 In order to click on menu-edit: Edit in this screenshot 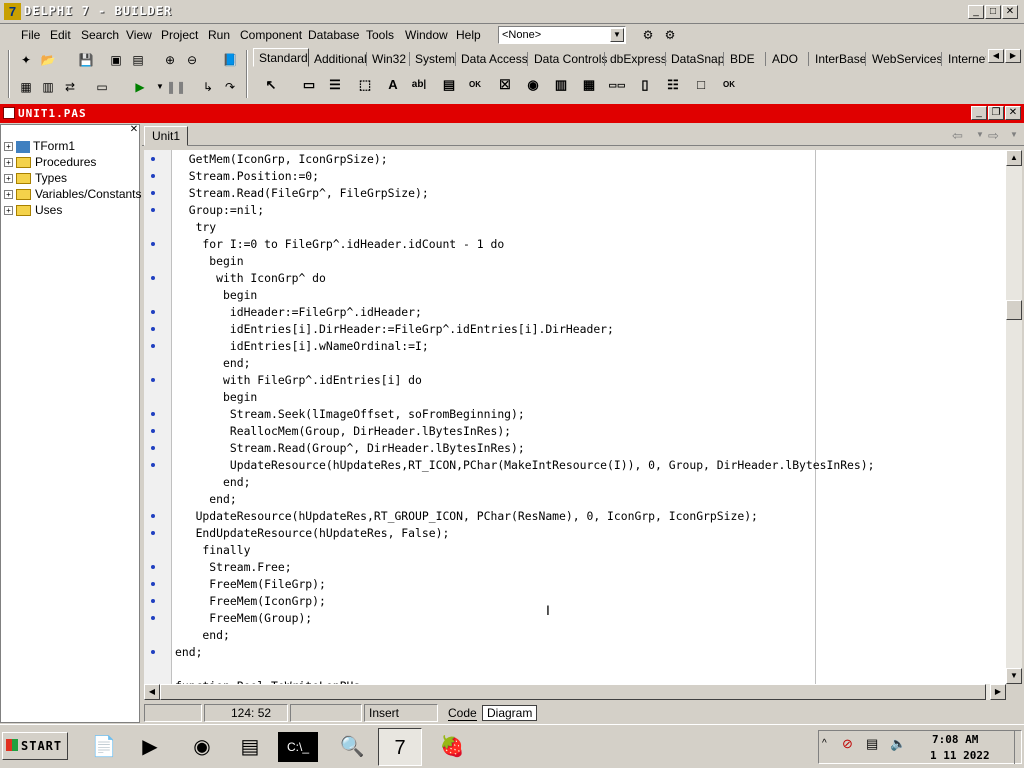, I will do `click(60, 35)`.